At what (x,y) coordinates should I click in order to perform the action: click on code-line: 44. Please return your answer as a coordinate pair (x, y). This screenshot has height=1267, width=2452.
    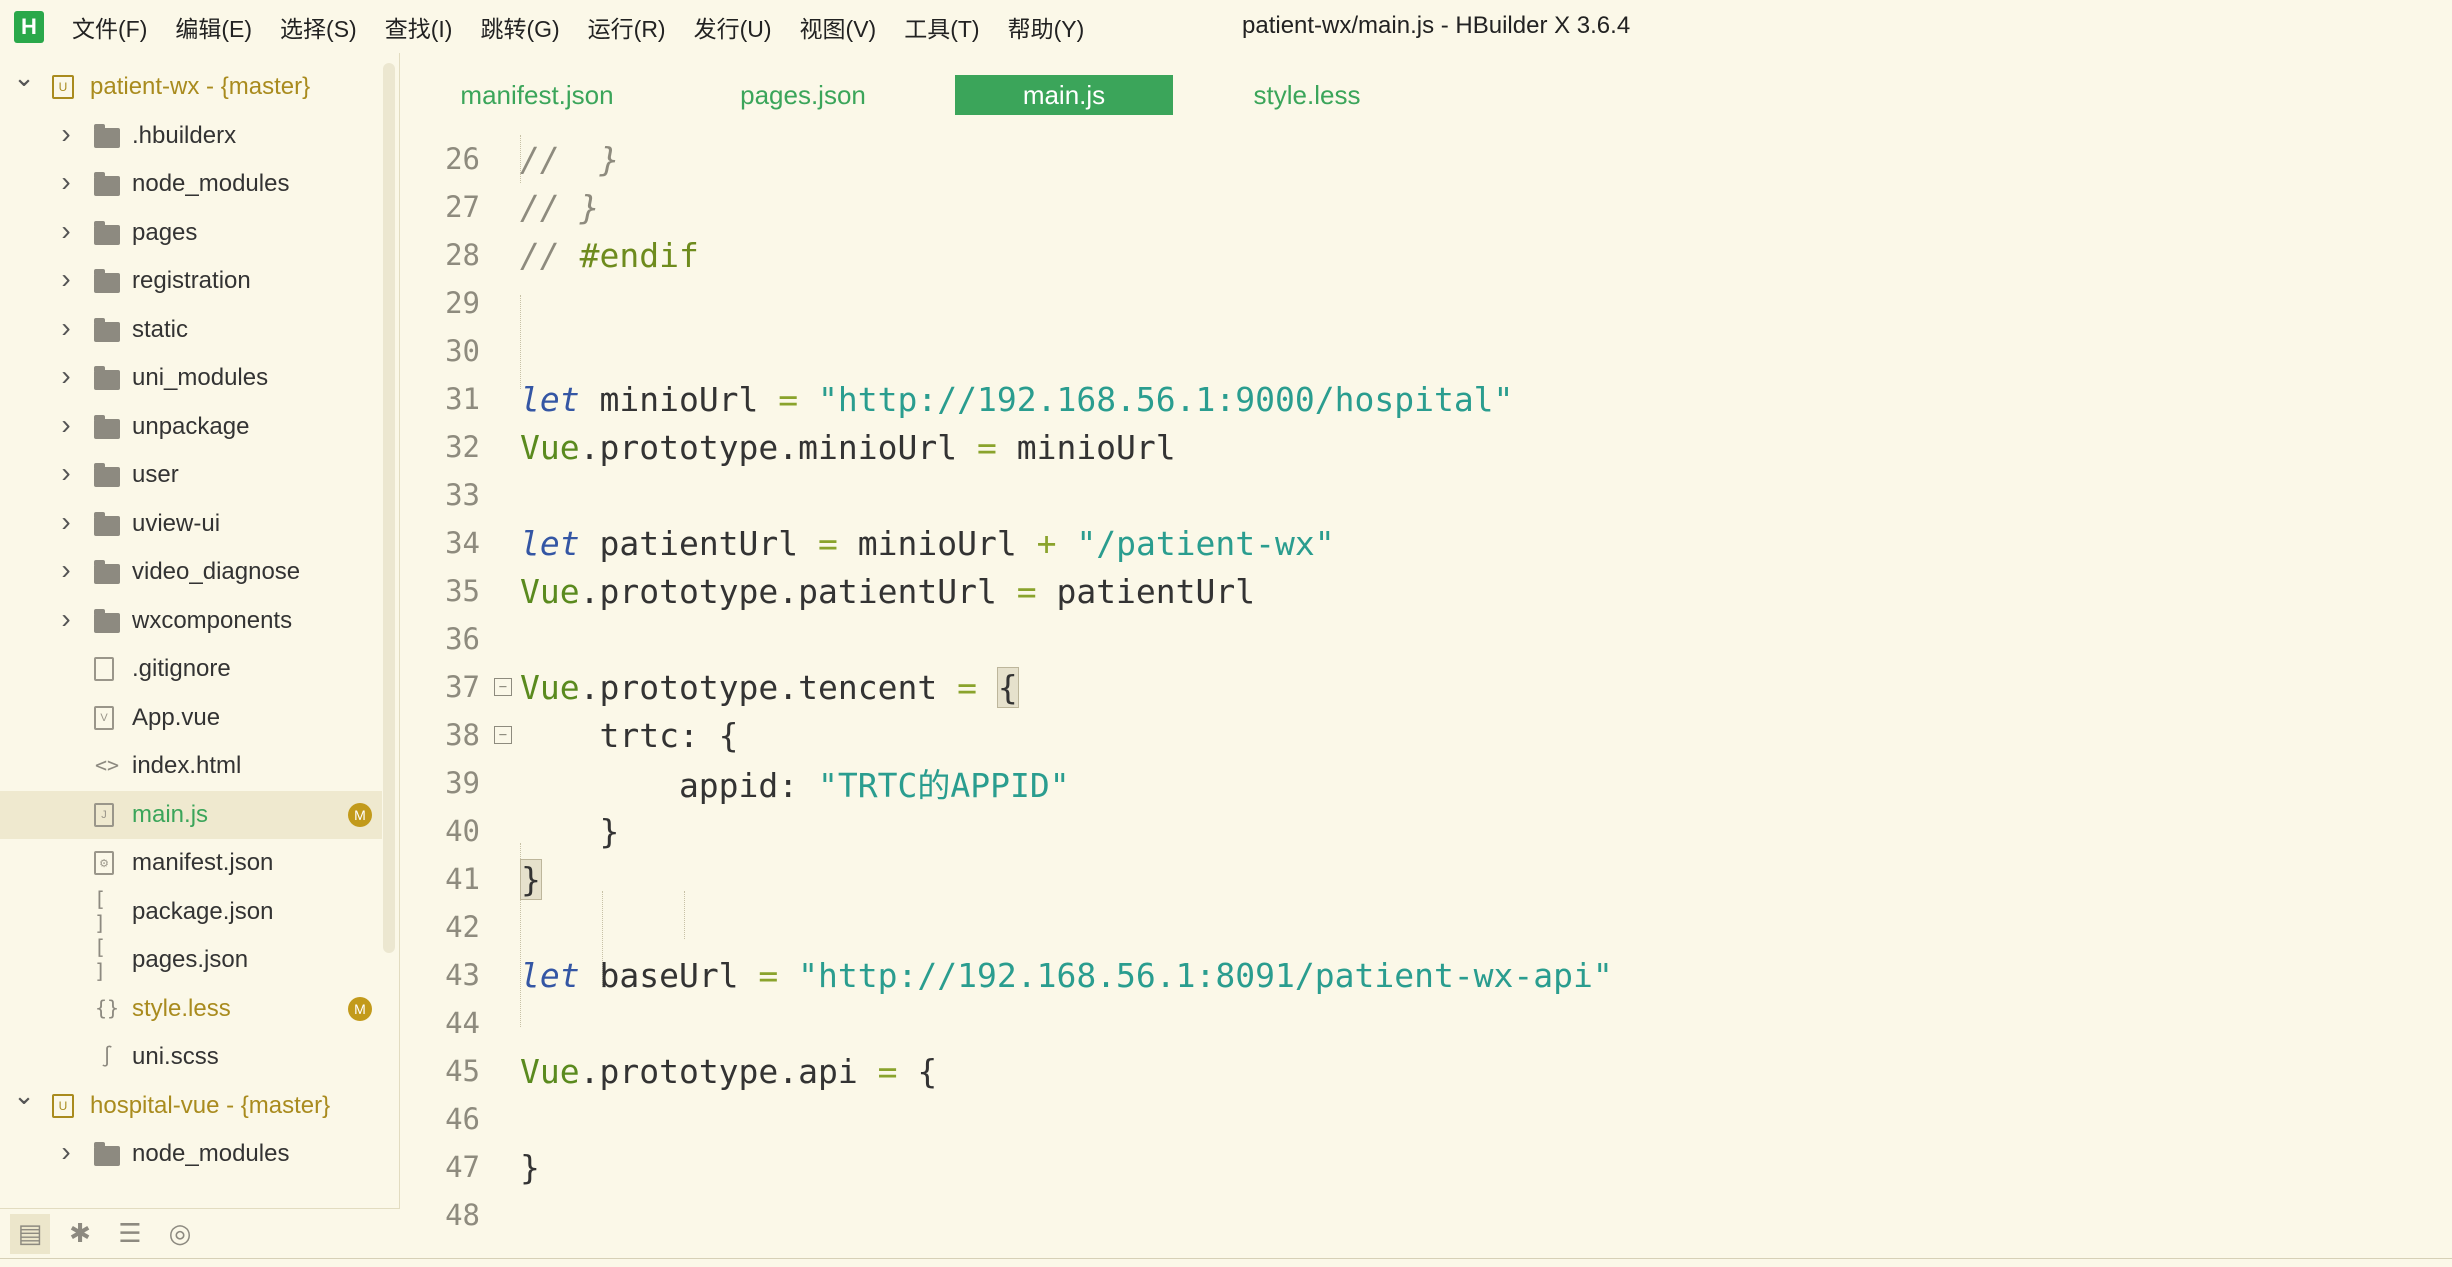
    Looking at the image, I should click on (1427, 1023).